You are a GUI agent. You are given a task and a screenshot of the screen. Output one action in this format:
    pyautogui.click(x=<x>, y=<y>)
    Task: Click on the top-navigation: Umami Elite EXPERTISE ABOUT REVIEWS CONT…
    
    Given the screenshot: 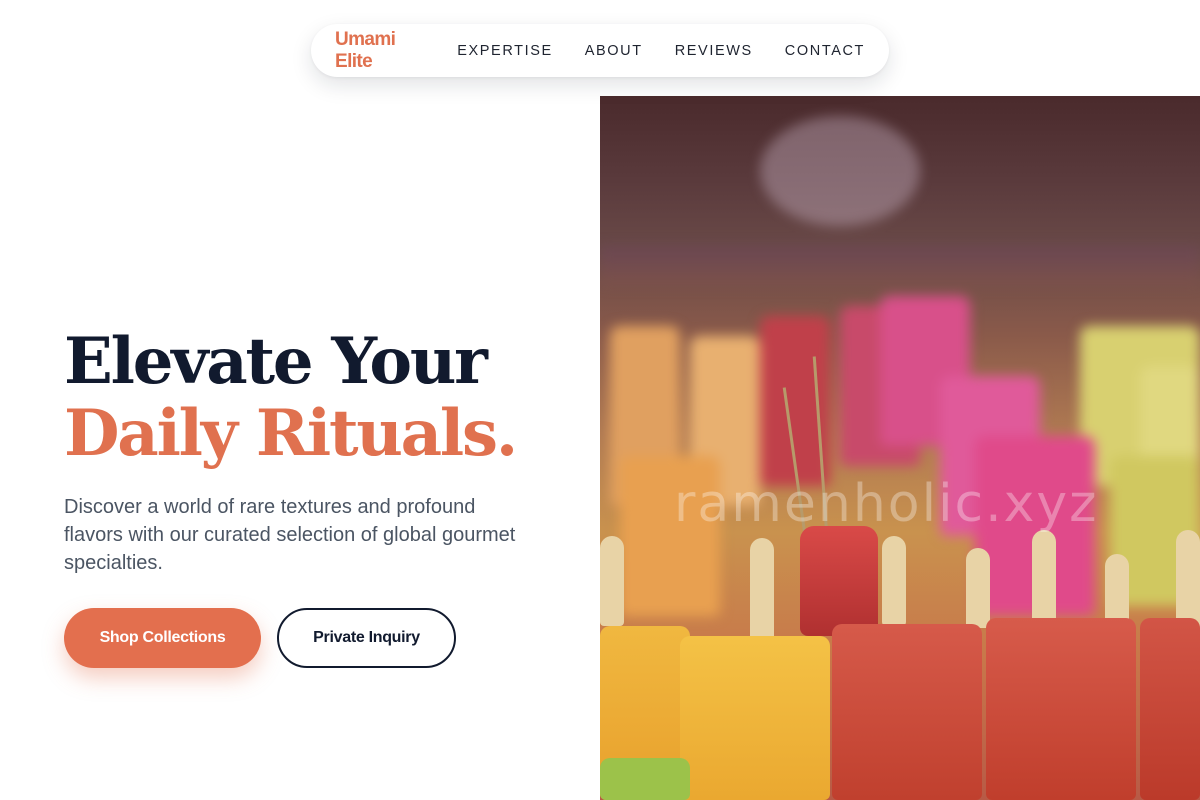 What is the action you would take?
    pyautogui.click(x=600, y=50)
    